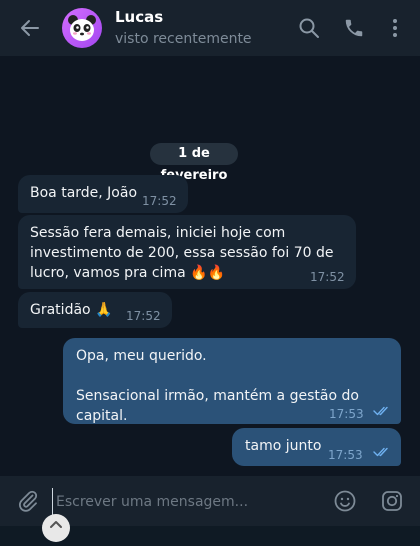 The height and width of the screenshot is (546, 420). Describe the element at coordinates (84, 193) in the screenshot. I see `message-text: Boa tarde, João` at that location.